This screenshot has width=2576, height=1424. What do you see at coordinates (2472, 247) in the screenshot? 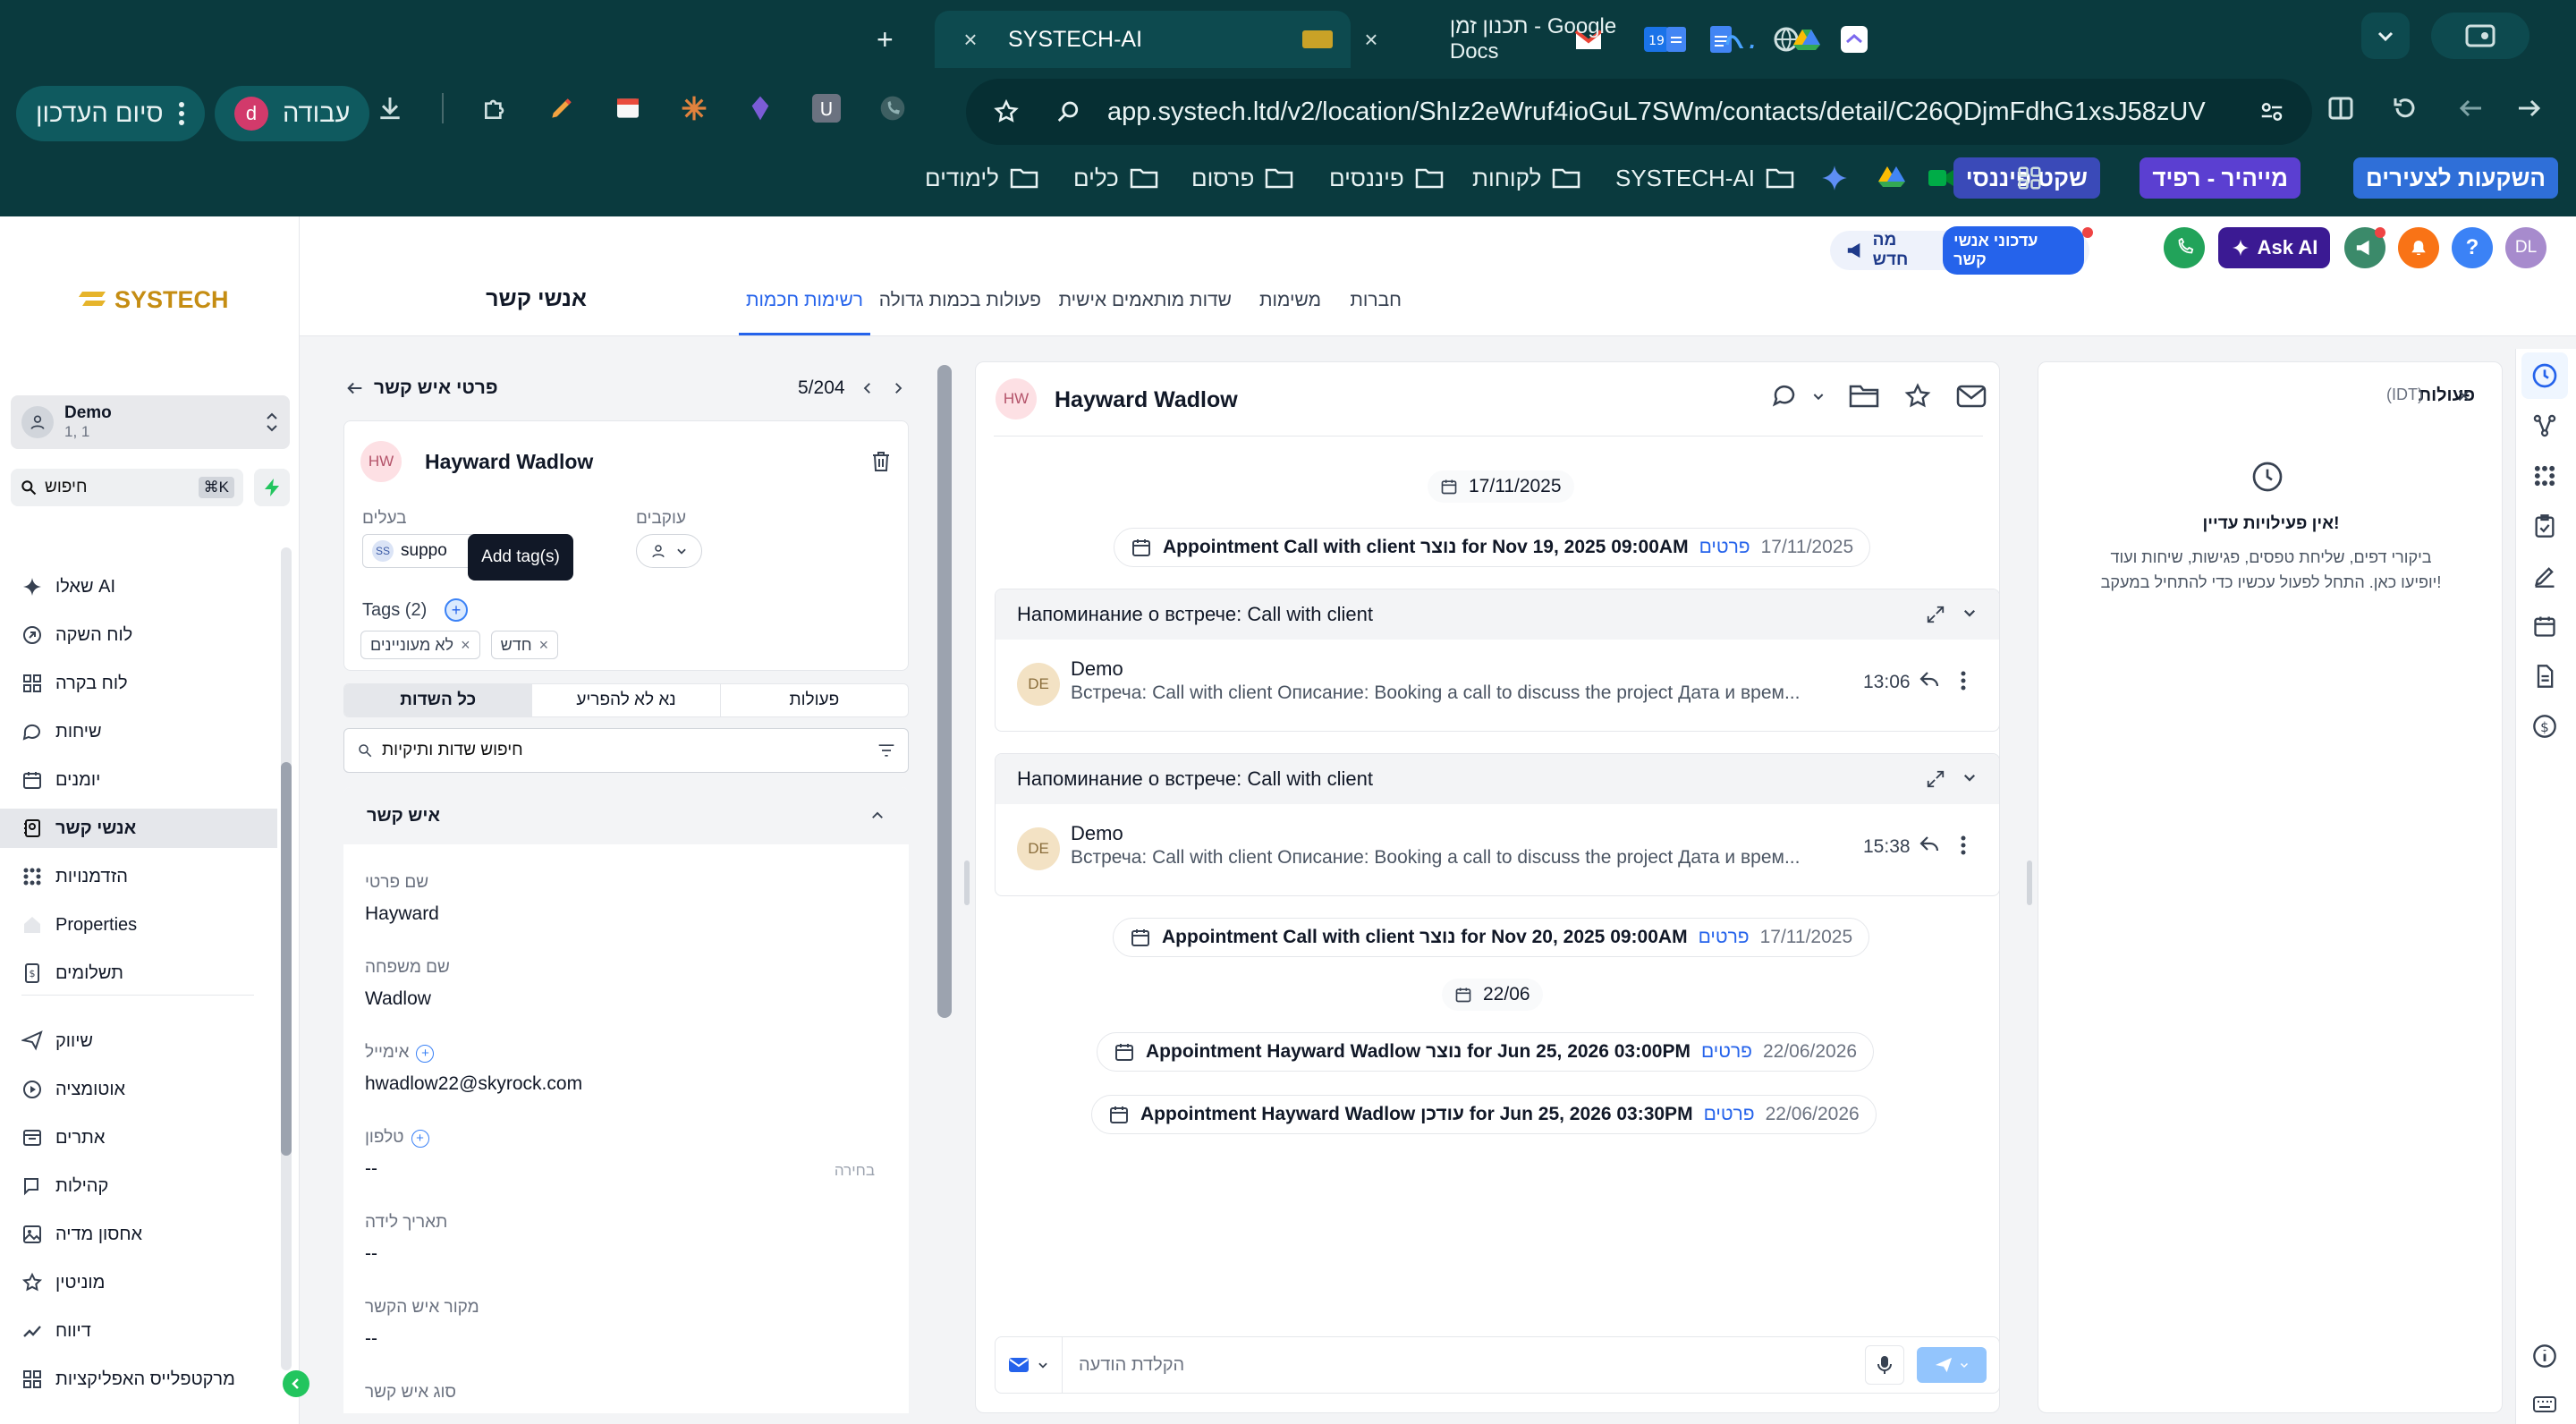
I see `help-button: ?` at bounding box center [2472, 247].